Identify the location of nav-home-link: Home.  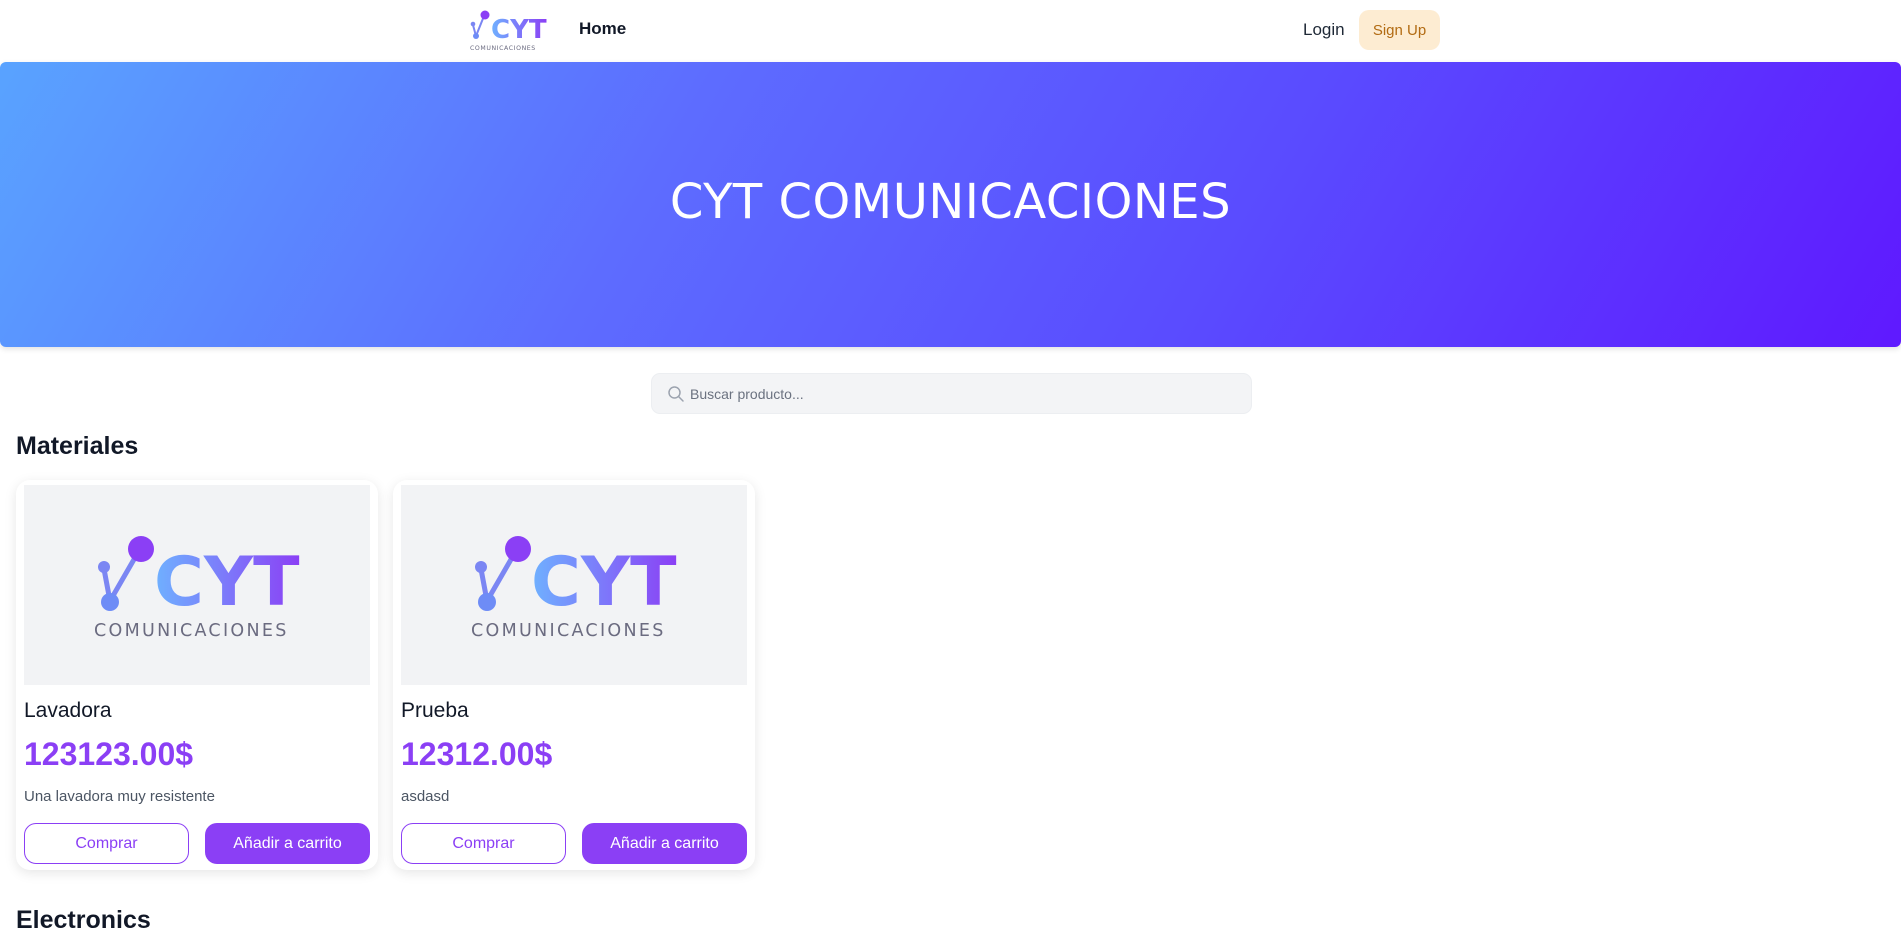
(602, 29).